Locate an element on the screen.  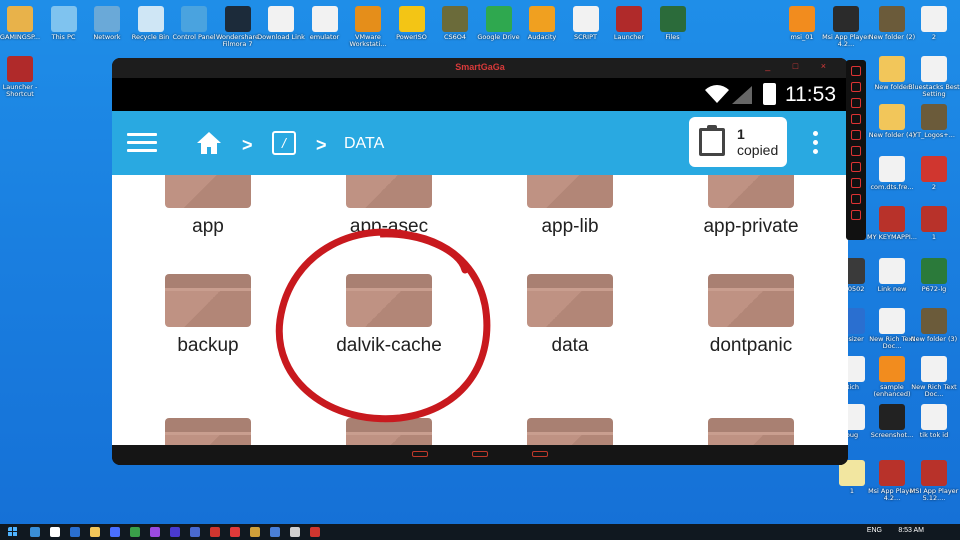
clipboard-button: 1 copied is located at coordinates (738, 142).